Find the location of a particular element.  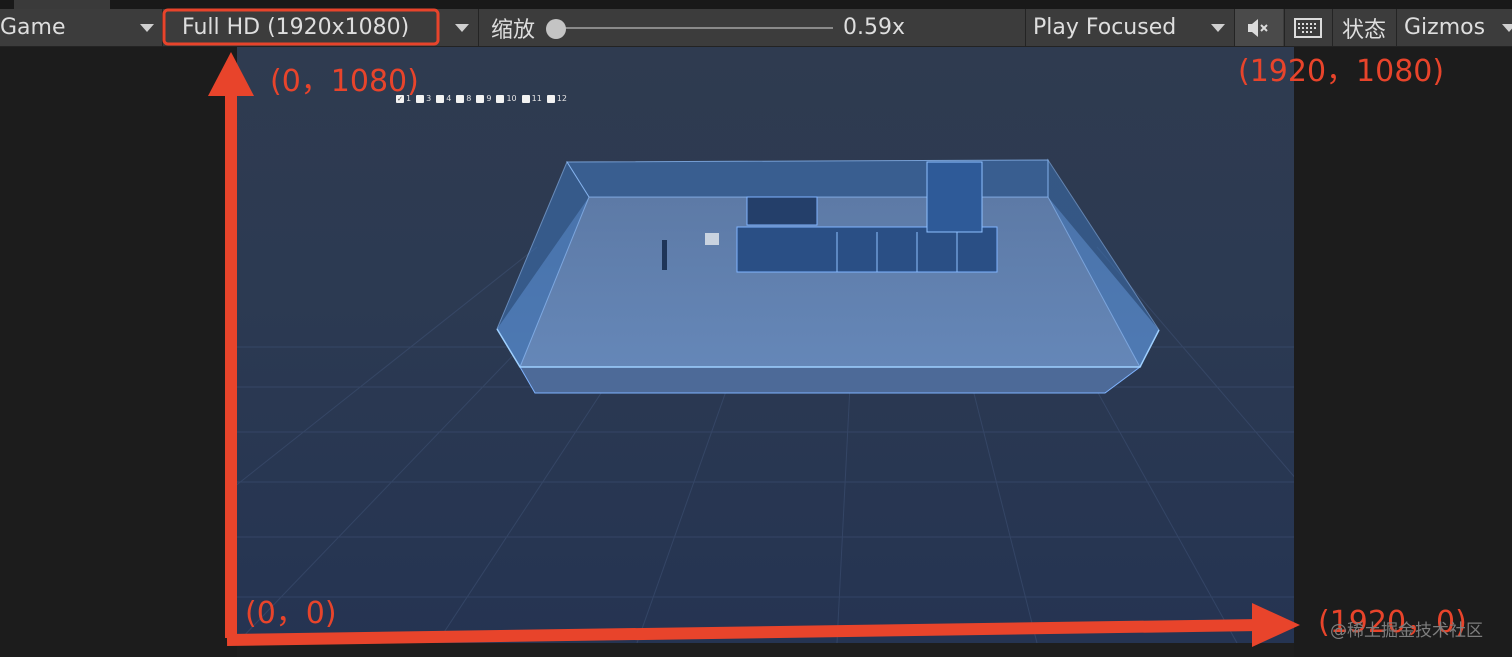

resolution-highlight-box is located at coordinates (301, 27).